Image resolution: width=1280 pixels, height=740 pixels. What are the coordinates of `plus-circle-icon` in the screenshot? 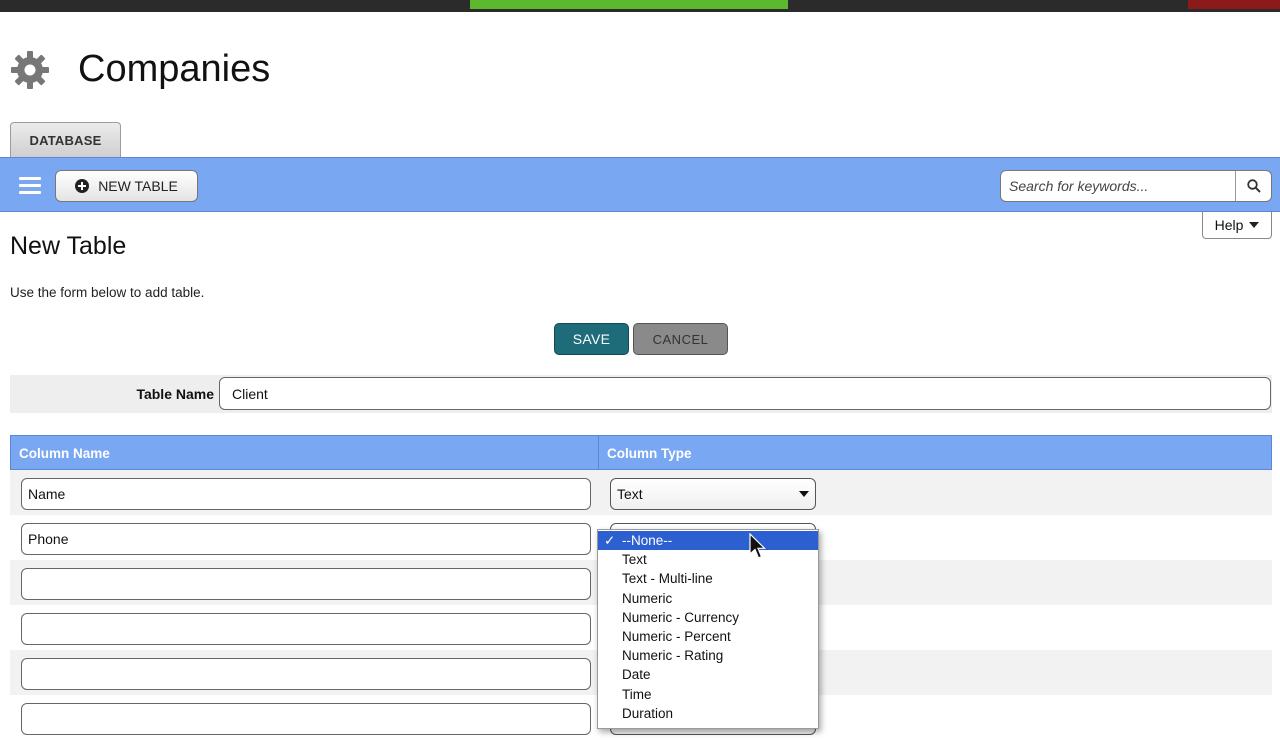 It's located at (82, 186).